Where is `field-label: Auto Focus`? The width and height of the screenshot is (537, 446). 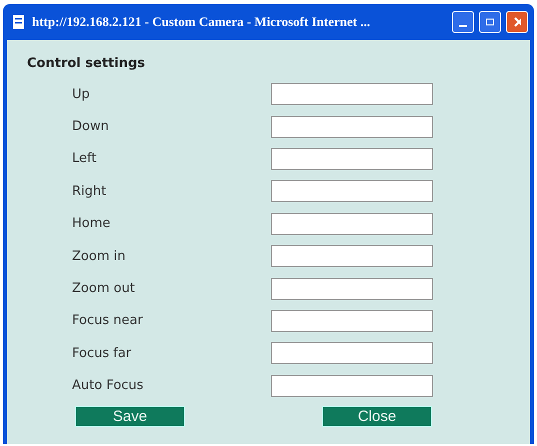 field-label: Auto Focus is located at coordinates (107, 386).